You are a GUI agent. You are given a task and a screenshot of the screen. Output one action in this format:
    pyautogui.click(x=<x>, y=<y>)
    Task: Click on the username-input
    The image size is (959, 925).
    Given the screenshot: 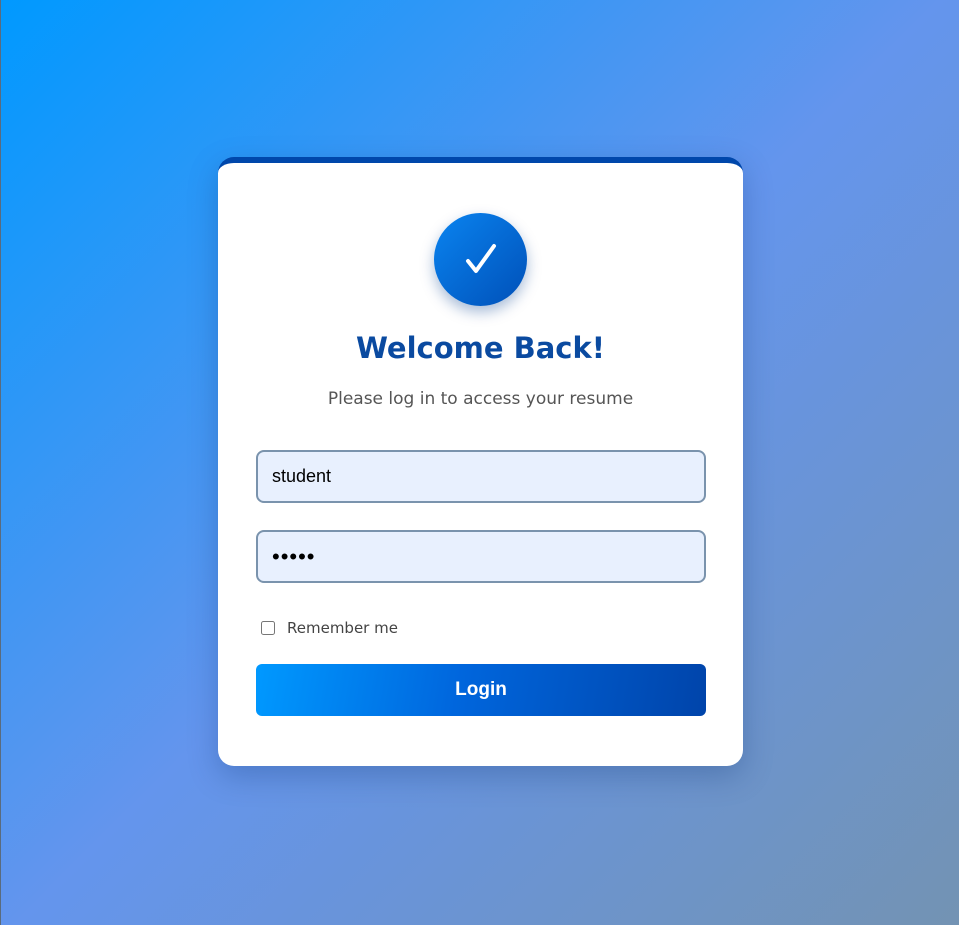 What is the action you would take?
    pyautogui.click(x=481, y=476)
    